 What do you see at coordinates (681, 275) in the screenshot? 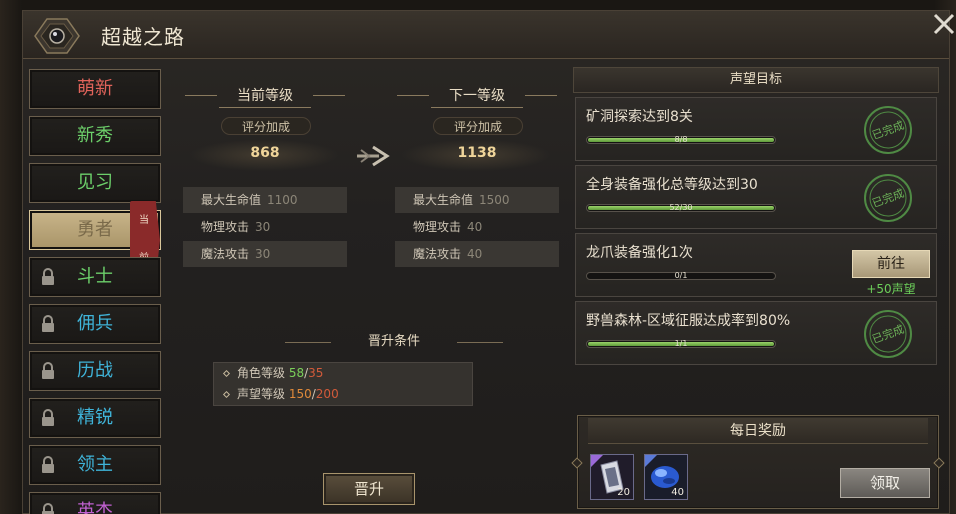
I see `progress-bar: 0/1` at bounding box center [681, 275].